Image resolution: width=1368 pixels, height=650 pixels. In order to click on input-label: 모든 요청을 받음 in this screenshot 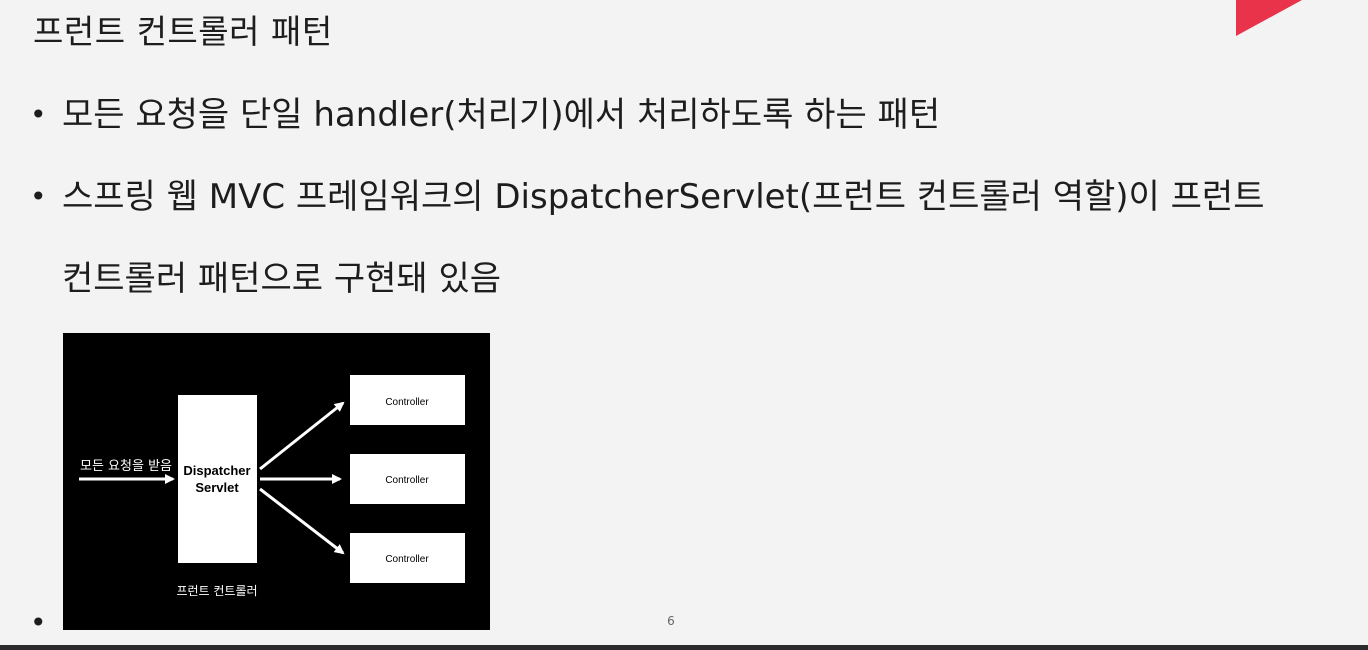, I will do `click(126, 466)`.